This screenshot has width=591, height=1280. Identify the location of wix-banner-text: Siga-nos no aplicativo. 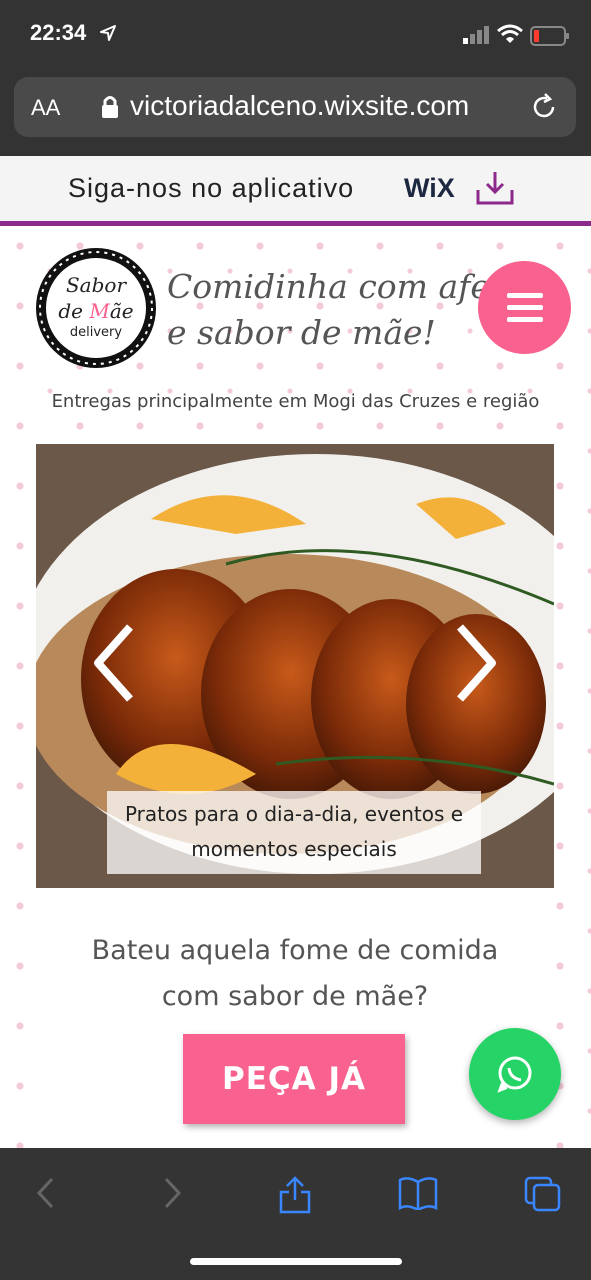
(211, 188).